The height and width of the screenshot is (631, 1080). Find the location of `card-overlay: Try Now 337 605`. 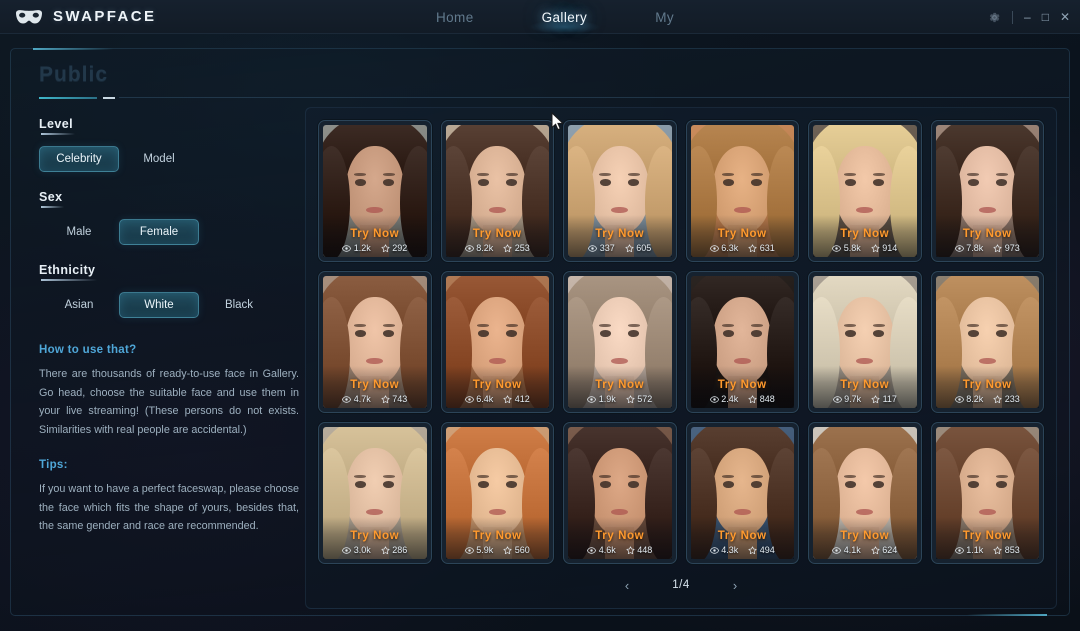

card-overlay: Try Now 337 605 is located at coordinates (620, 236).